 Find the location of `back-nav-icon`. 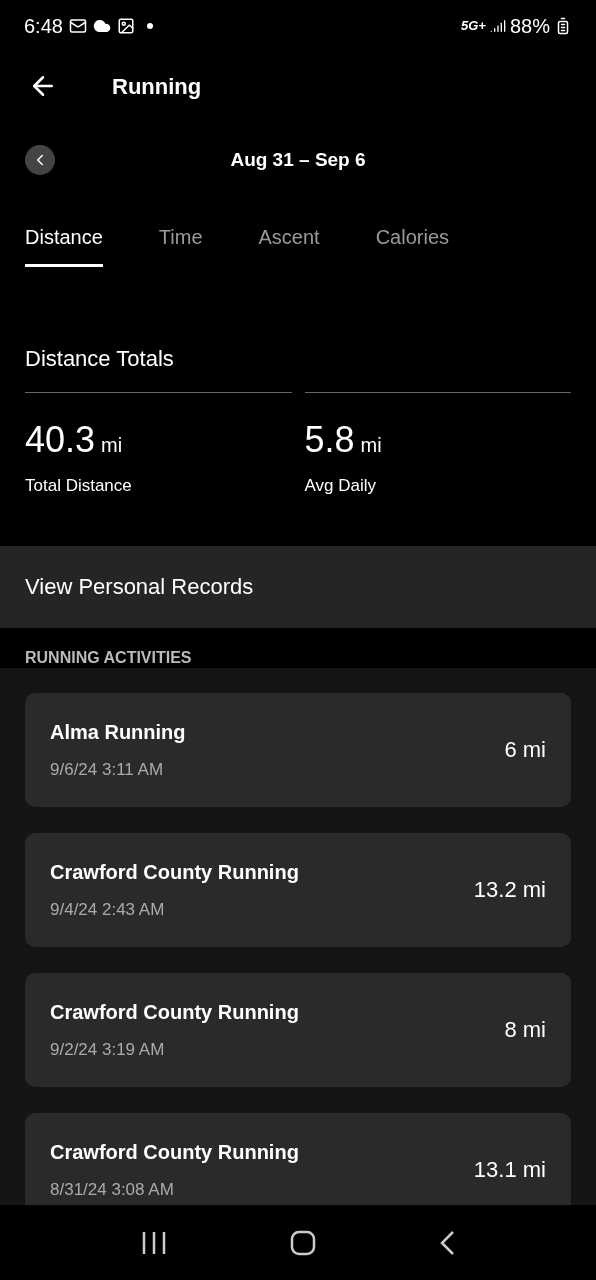

back-nav-icon is located at coordinates (446, 1242).